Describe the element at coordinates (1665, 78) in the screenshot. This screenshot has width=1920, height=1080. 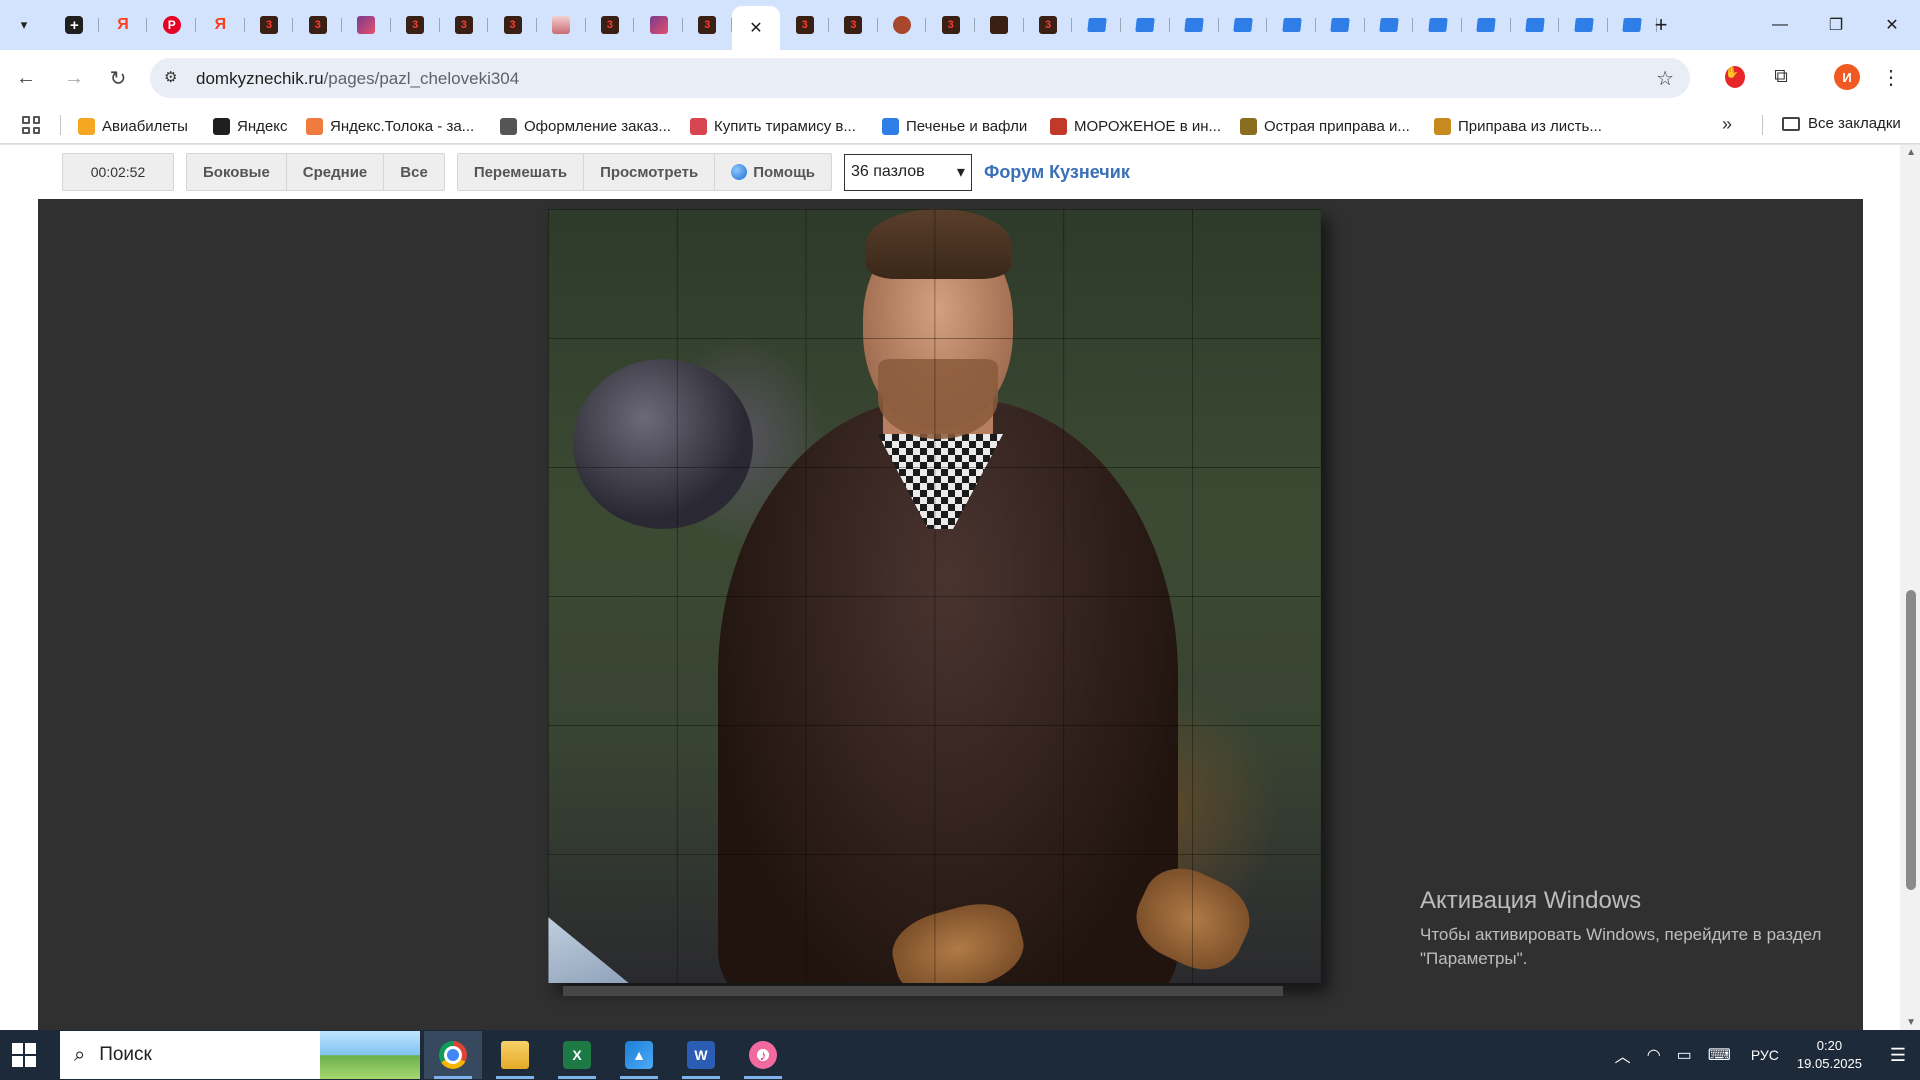
I see `bookmark-star-icon: ☆` at that location.